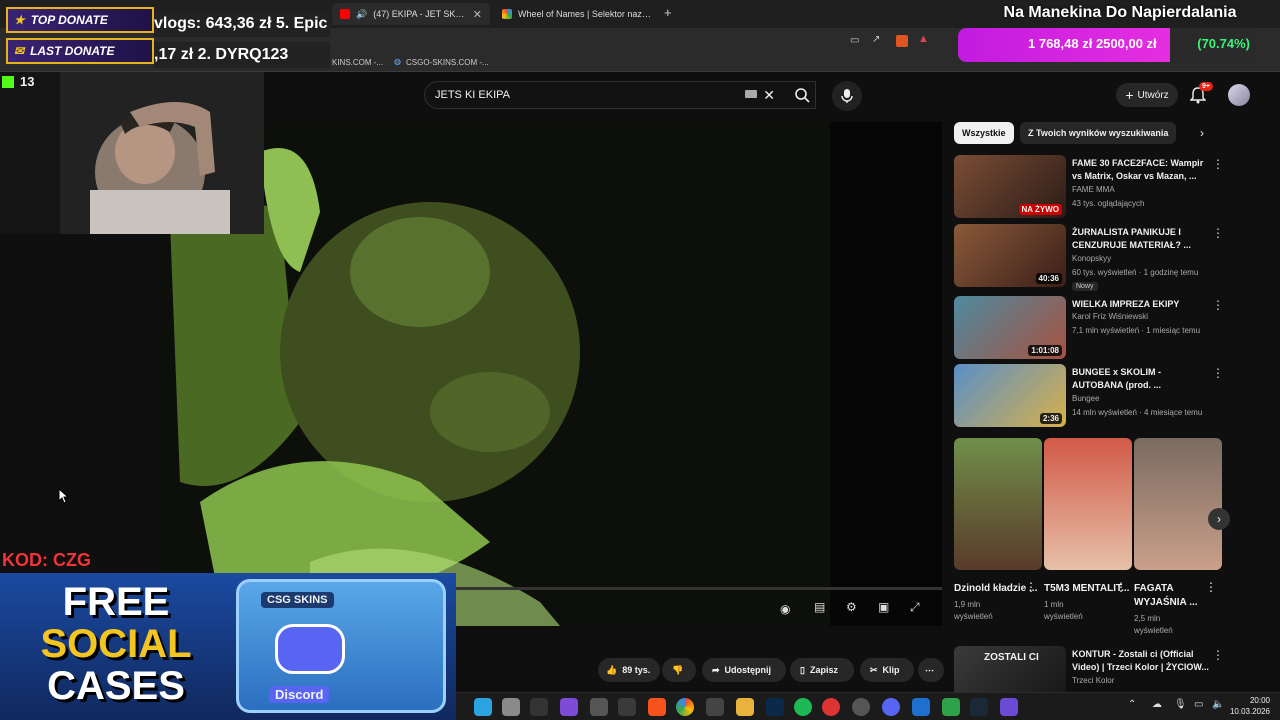 This screenshot has height=720, width=1280. Describe the element at coordinates (1250, 706) in the screenshot. I see `system-clock: 20:00 10.03.2026` at that location.